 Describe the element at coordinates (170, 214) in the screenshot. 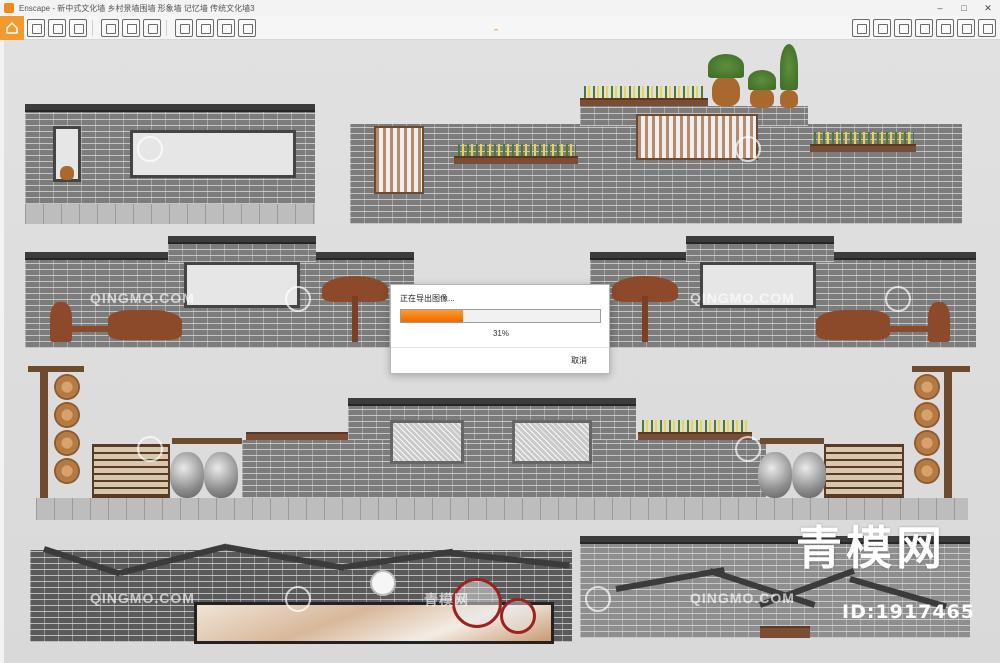

I see `wall-base` at that location.